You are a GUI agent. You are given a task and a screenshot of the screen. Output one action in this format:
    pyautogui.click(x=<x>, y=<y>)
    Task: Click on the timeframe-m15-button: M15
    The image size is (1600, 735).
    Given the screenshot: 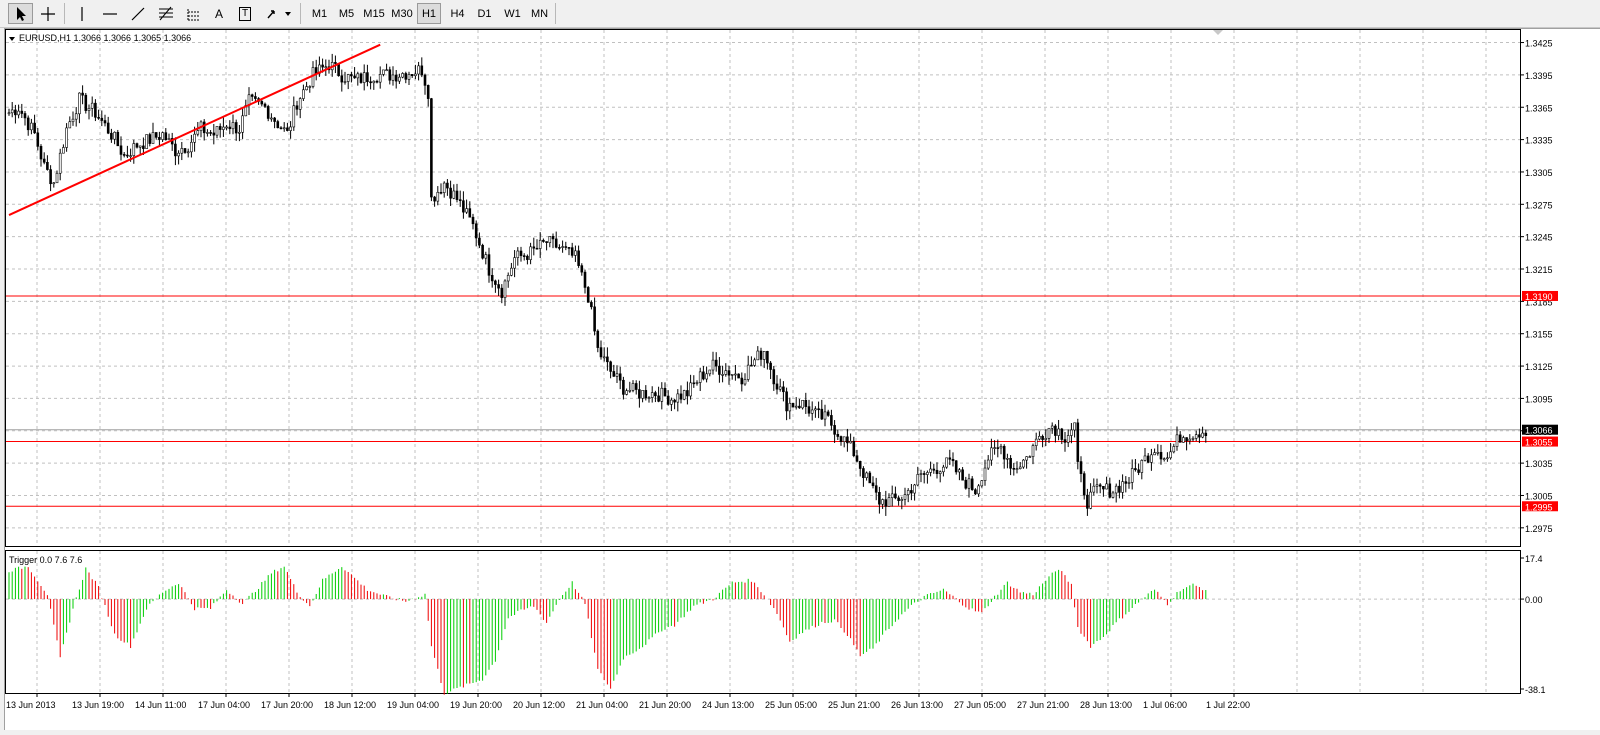 What is the action you would take?
    pyautogui.click(x=374, y=13)
    